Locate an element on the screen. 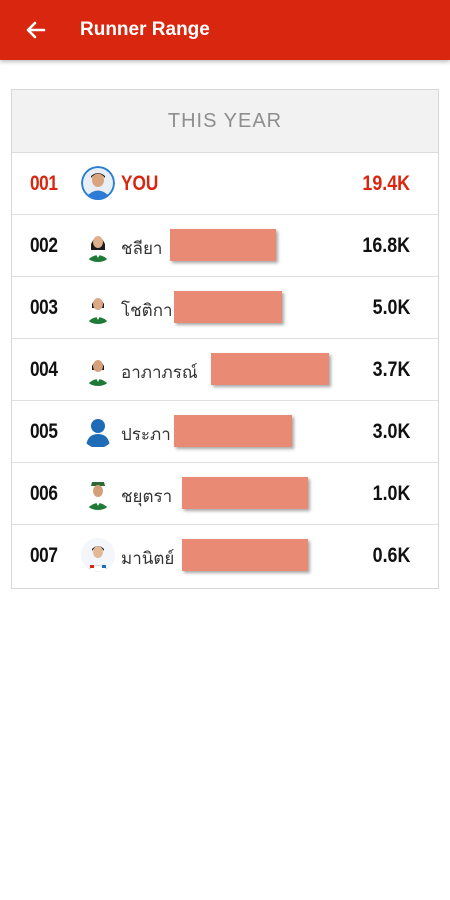 The height and width of the screenshot is (900, 450). runner-distance: 1.0K is located at coordinates (391, 493).